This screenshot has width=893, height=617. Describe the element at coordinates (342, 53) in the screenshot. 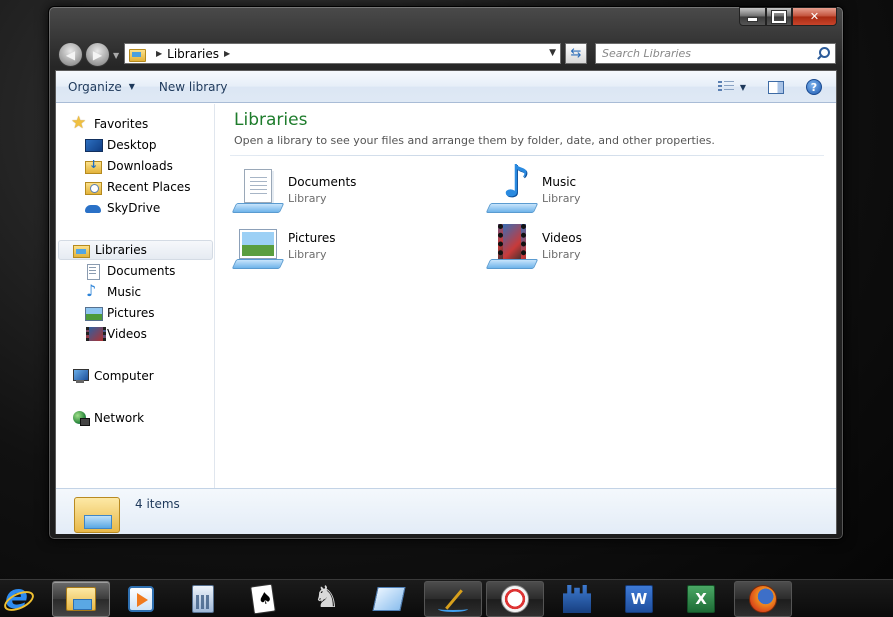

I see `address-bar: ▶ Libraries ▶ ▼` at that location.